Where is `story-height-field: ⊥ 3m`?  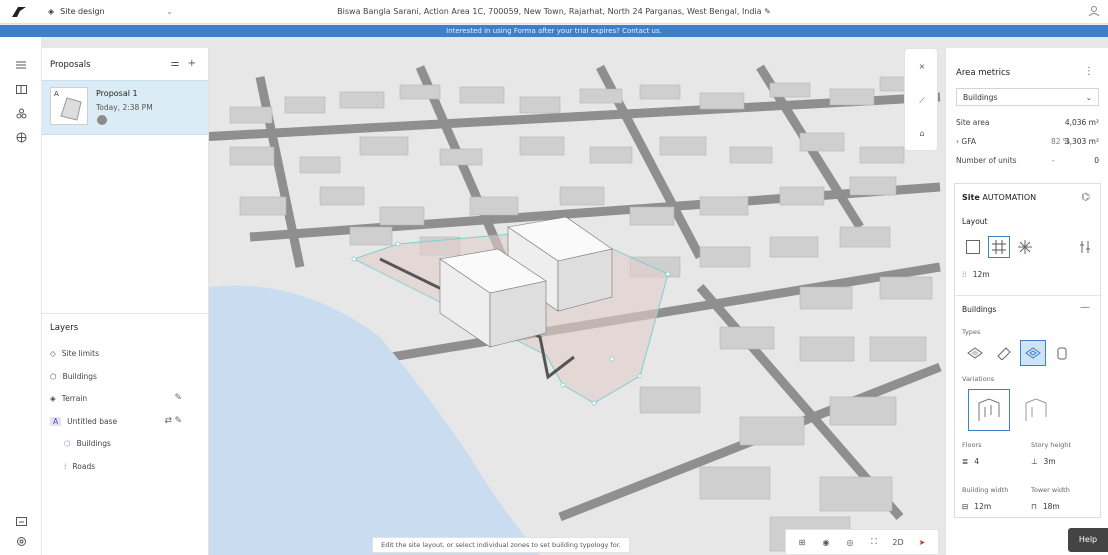
story-height-field: ⊥ 3m is located at coordinates (1043, 461).